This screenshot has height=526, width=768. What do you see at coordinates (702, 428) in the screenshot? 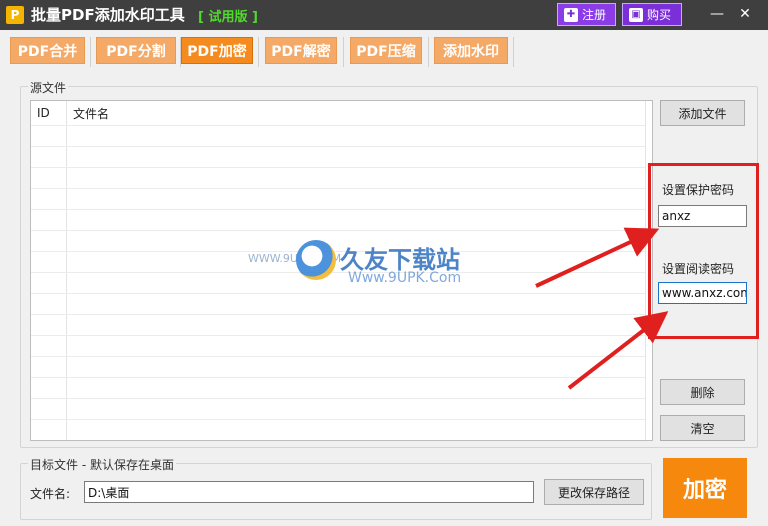
I see `clear-button: 清空` at bounding box center [702, 428].